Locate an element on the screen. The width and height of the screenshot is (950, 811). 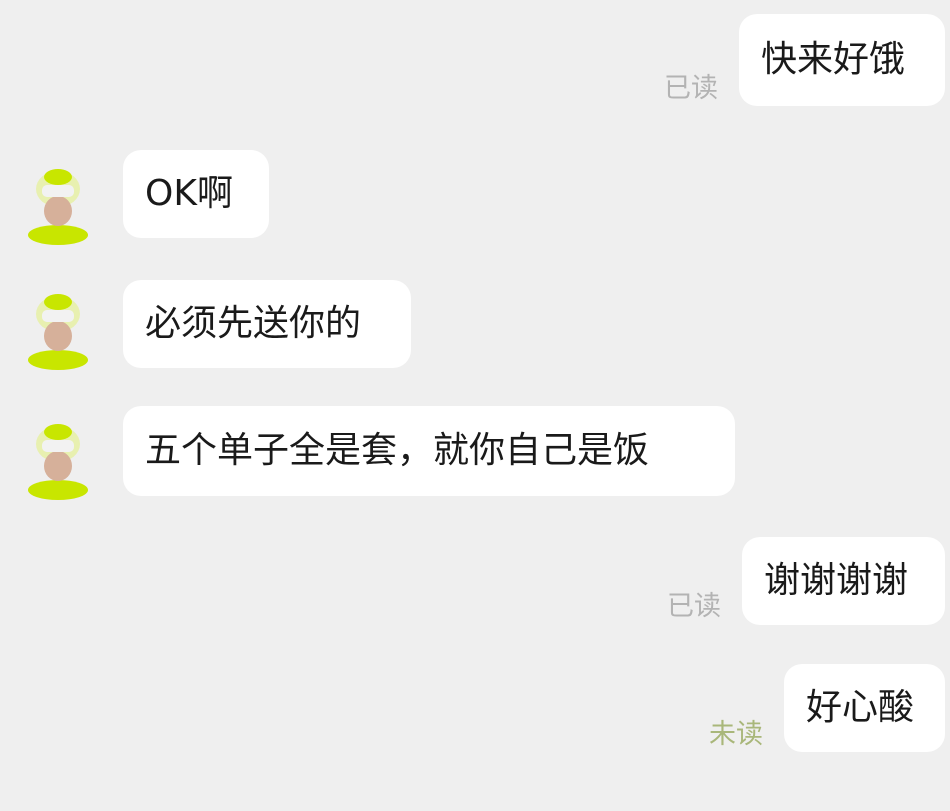
message-text: 五个单子全是套，就你自己是饭 is located at coordinates (397, 450).